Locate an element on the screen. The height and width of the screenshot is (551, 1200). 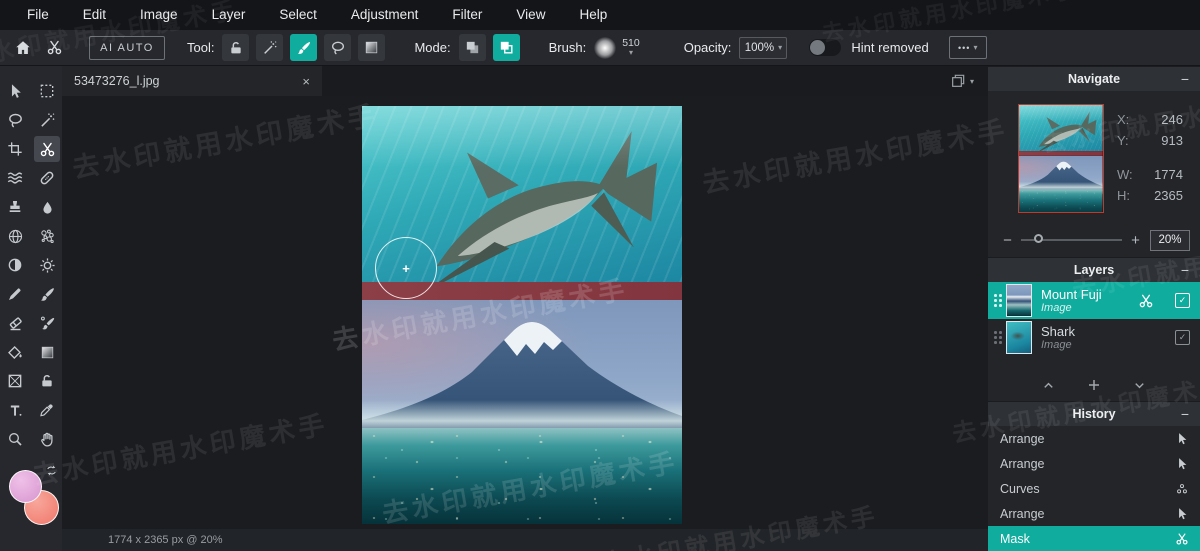
history-item-mask-4: Mask is located at coordinates (1094, 538).